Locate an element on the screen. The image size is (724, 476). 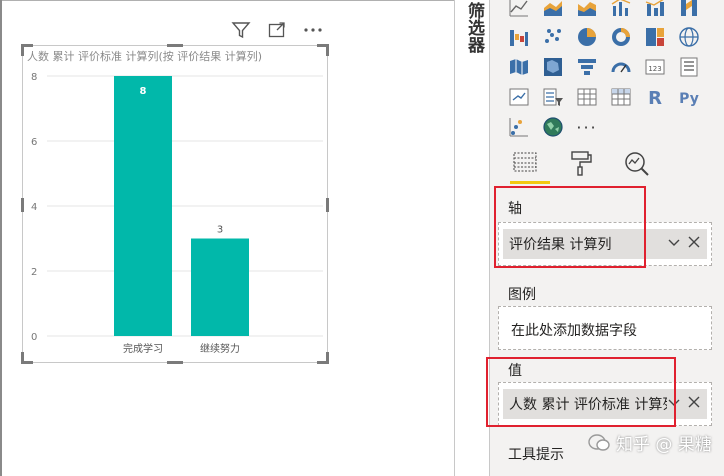
watermark: 知乎 @ 果糖 is located at coordinates (650, 442).